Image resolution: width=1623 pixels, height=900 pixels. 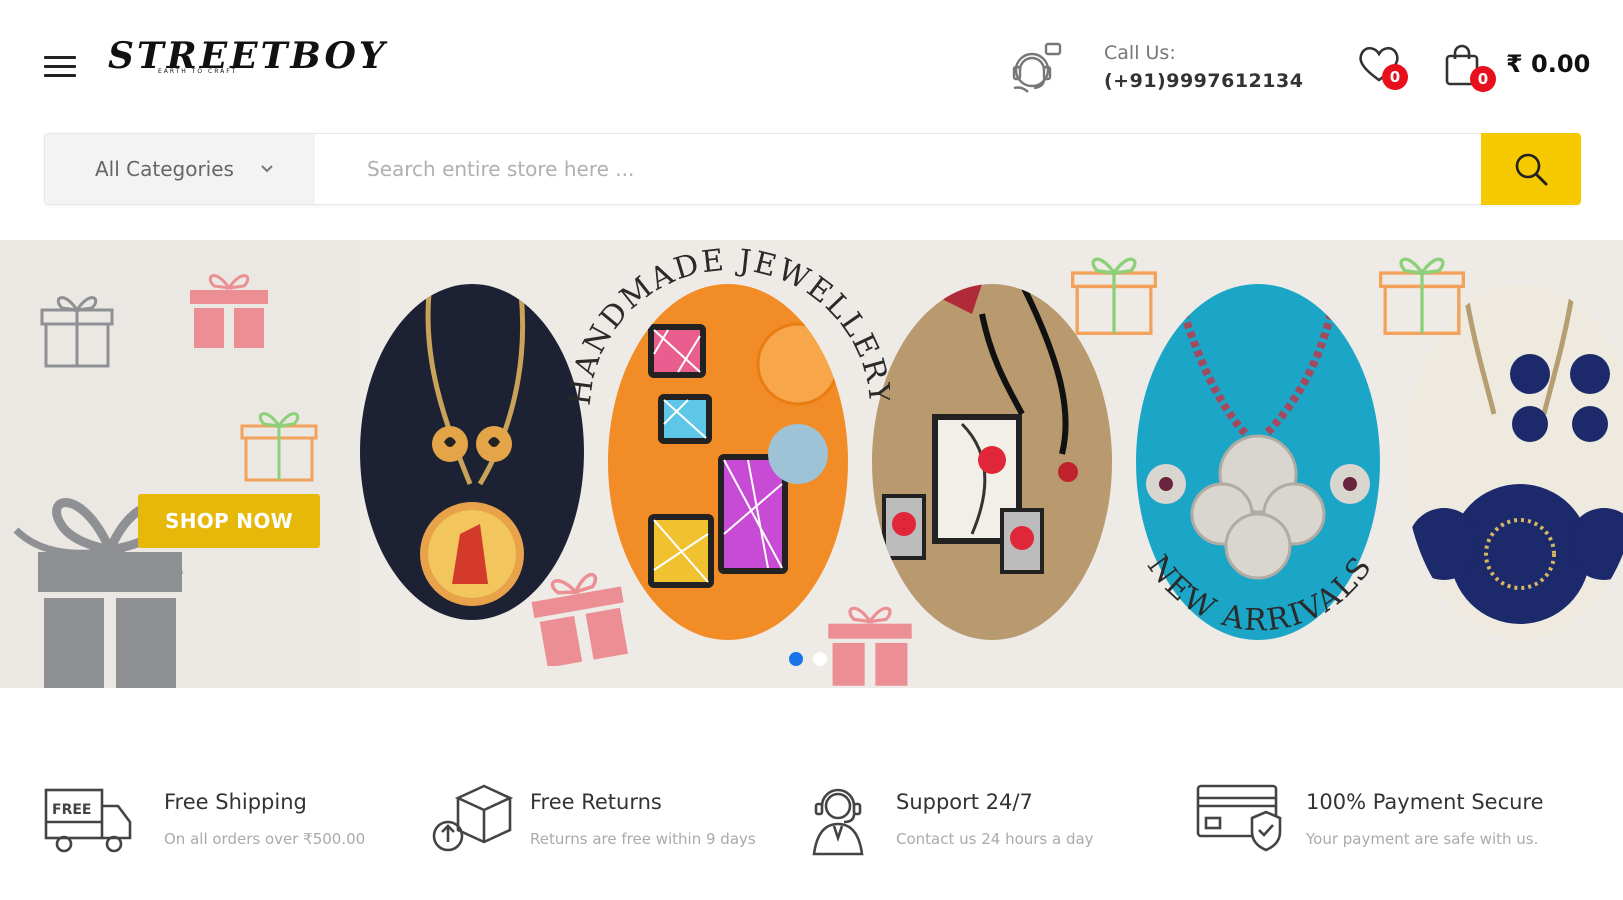 I want to click on search-input, so click(x=898, y=169).